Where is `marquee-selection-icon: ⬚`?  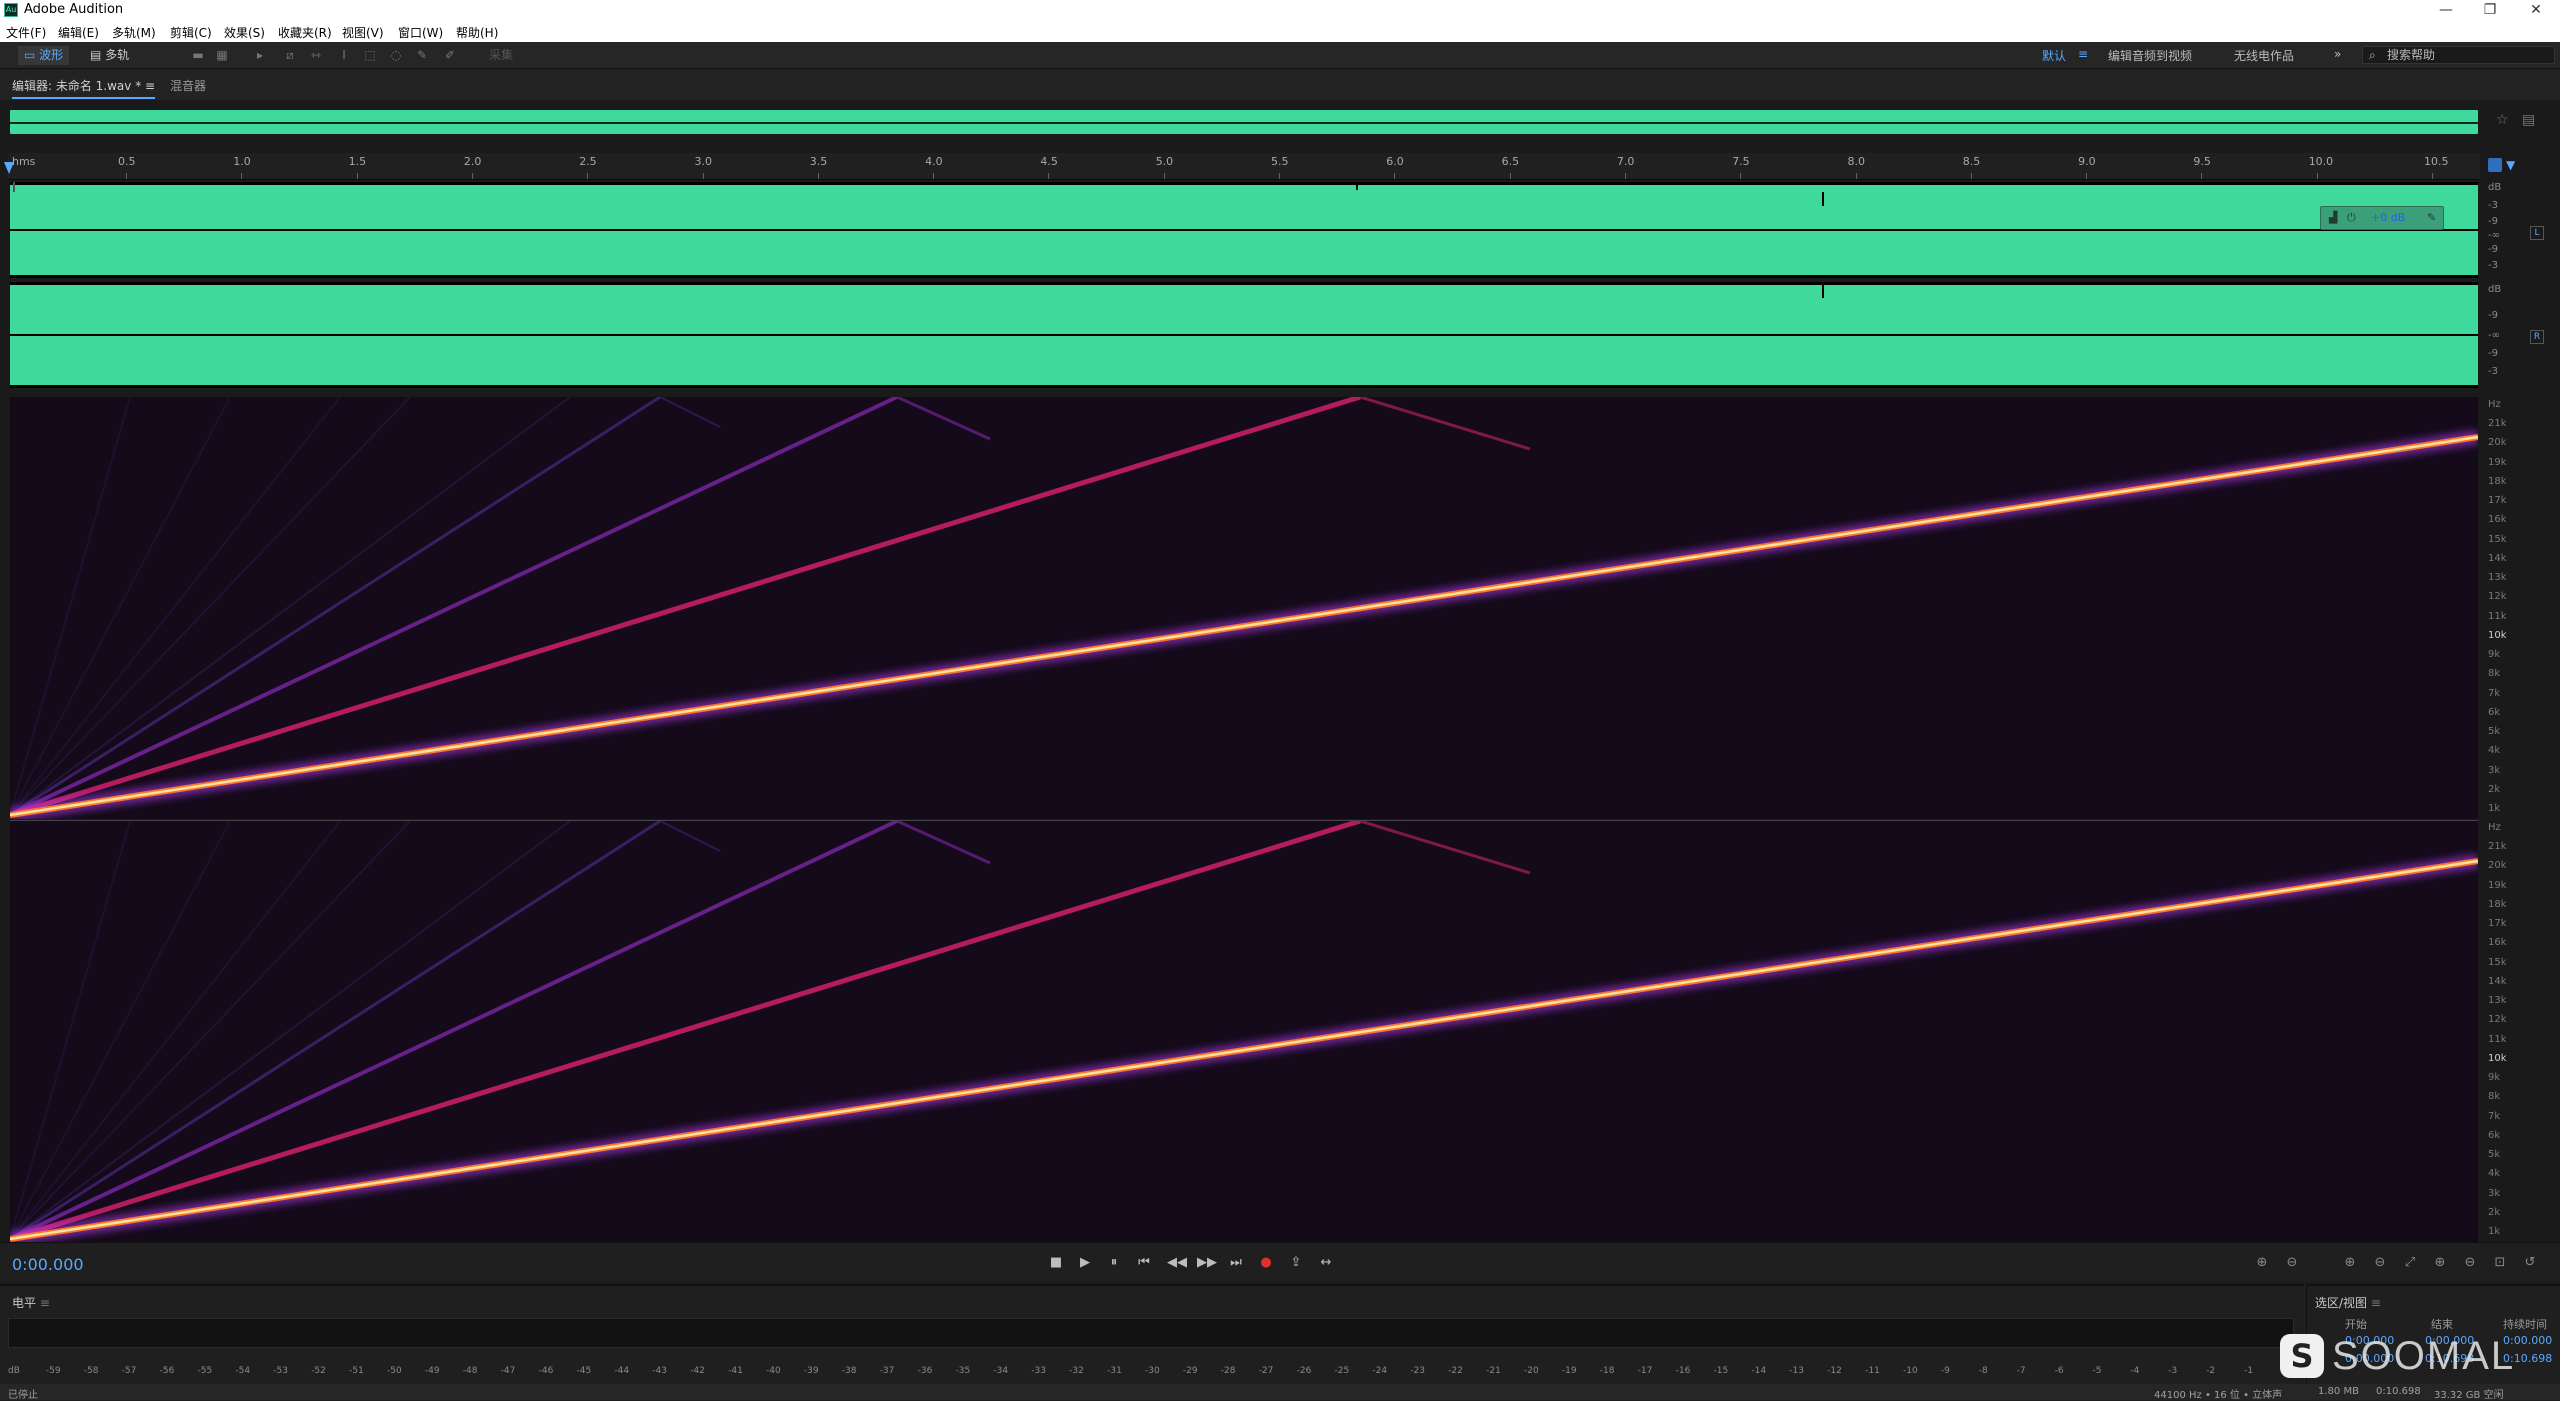 marquee-selection-icon: ⬚ is located at coordinates (370, 55).